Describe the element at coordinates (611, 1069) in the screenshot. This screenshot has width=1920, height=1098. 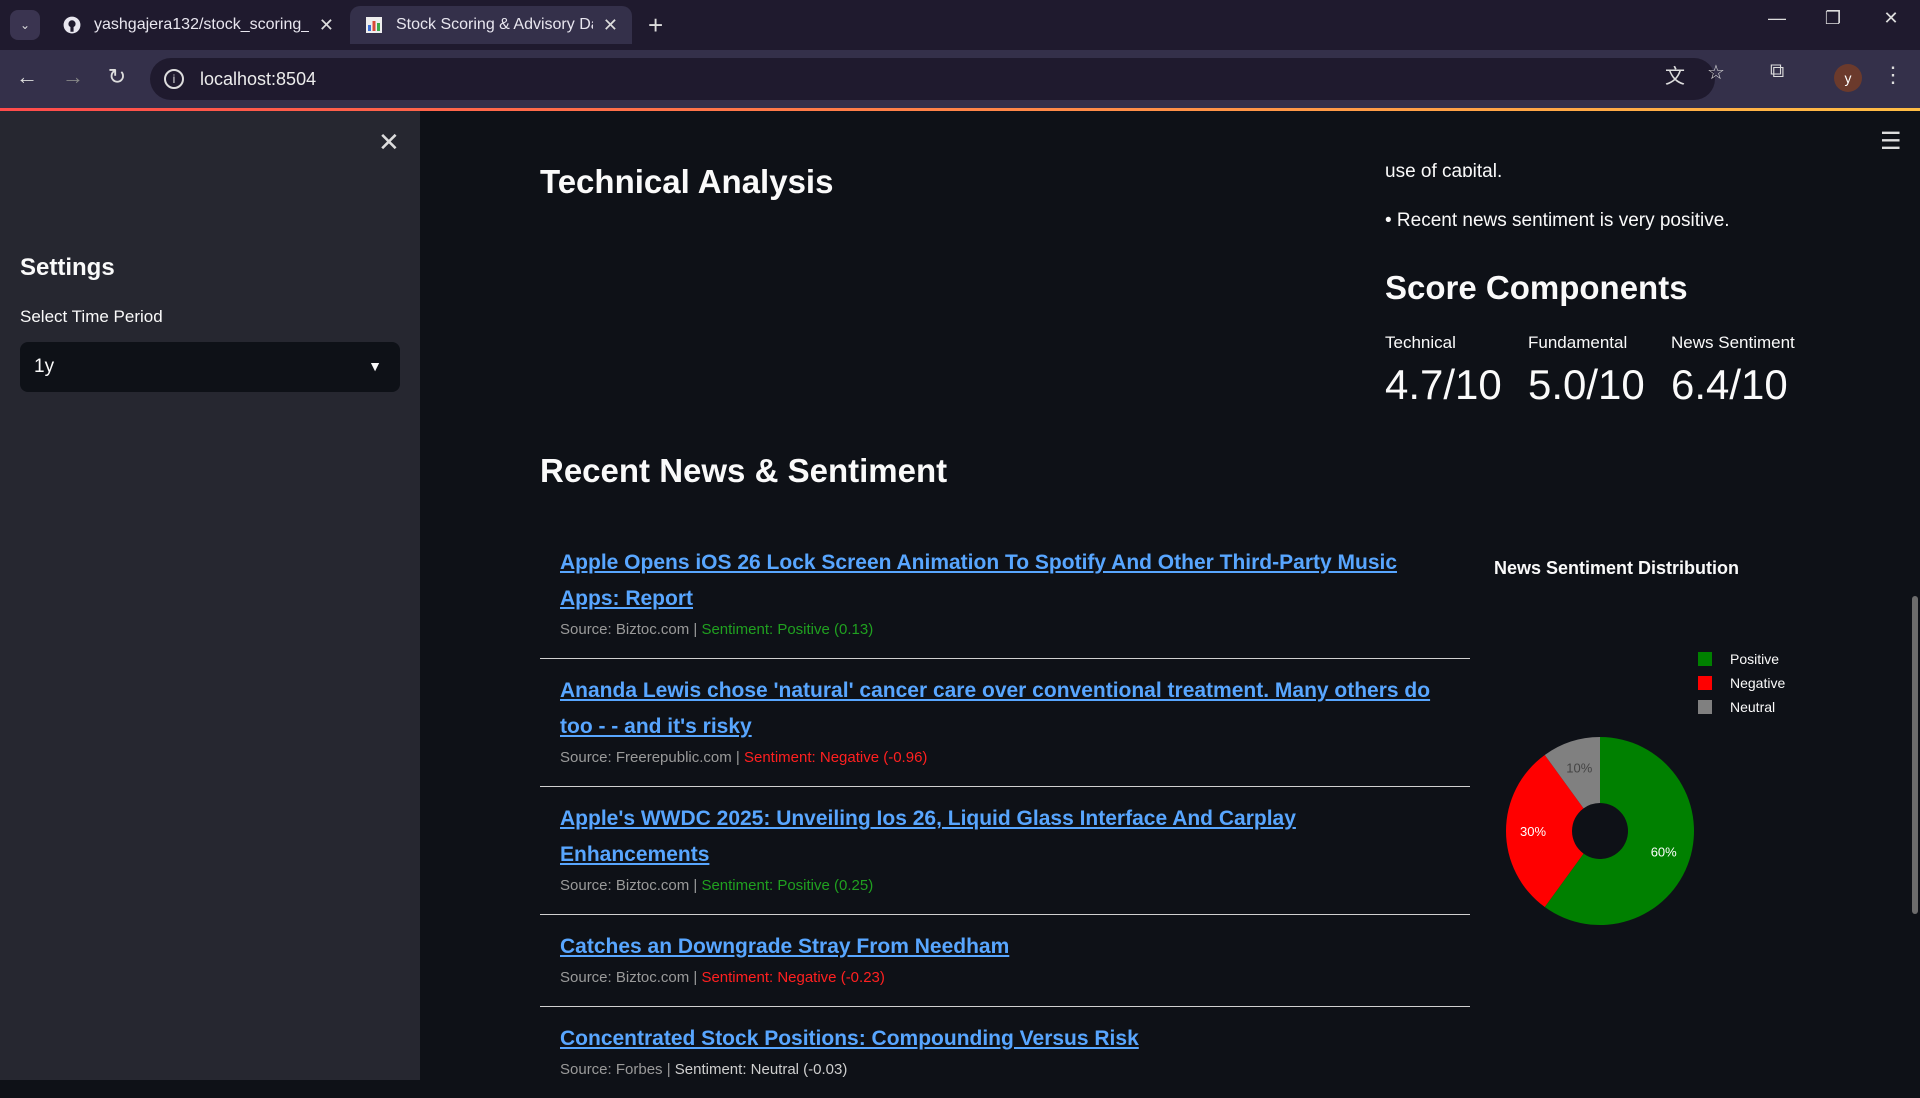
I see `news-source: Source: Forbes` at that location.